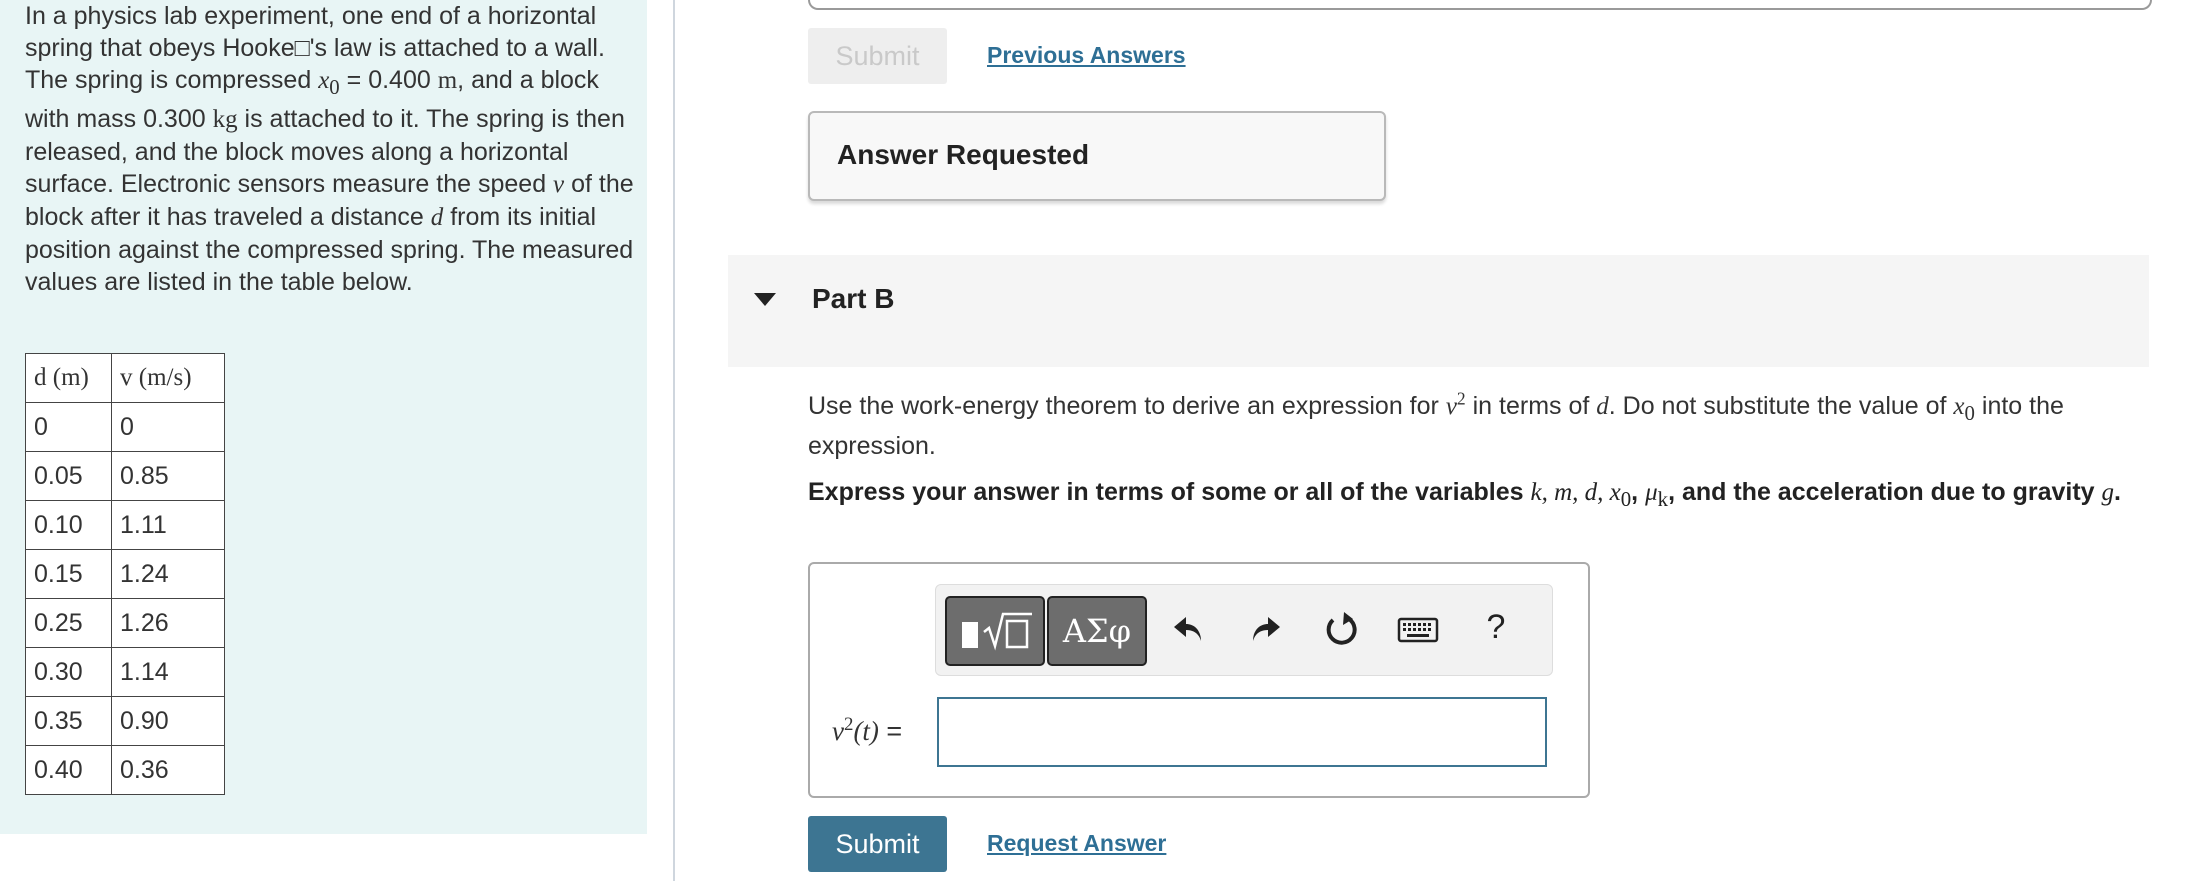 Image resolution: width=2204 pixels, height=881 pixels. I want to click on table-row: 0.15 1.24, so click(125, 574).